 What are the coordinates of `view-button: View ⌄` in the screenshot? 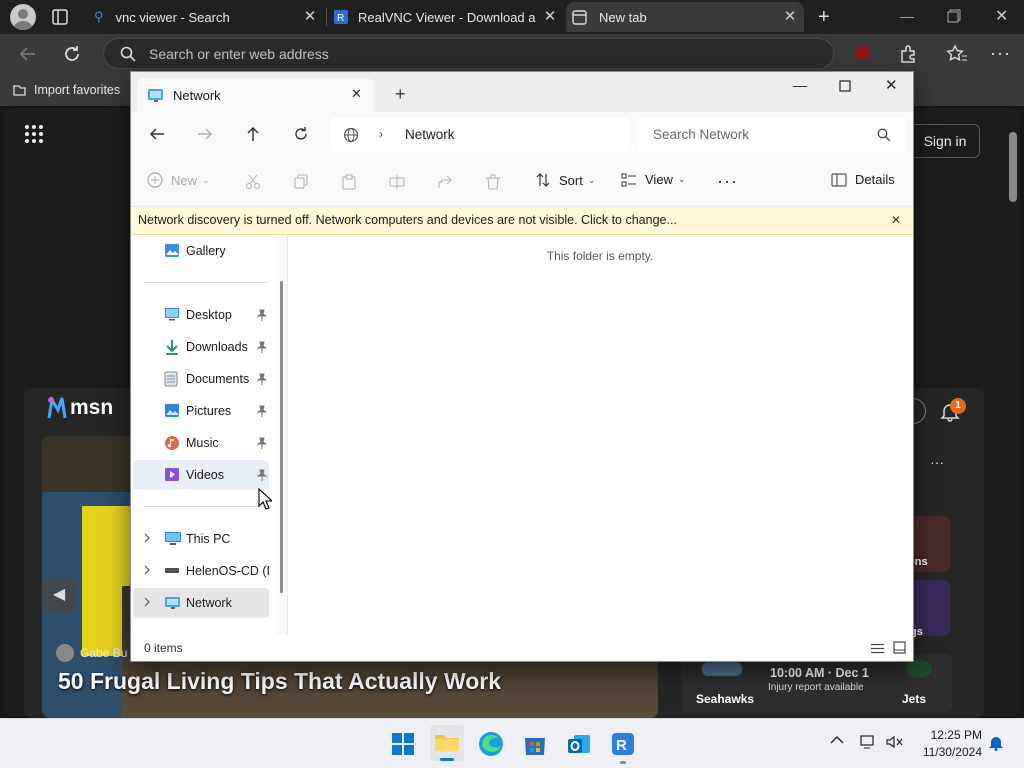 It's located at (653, 179).